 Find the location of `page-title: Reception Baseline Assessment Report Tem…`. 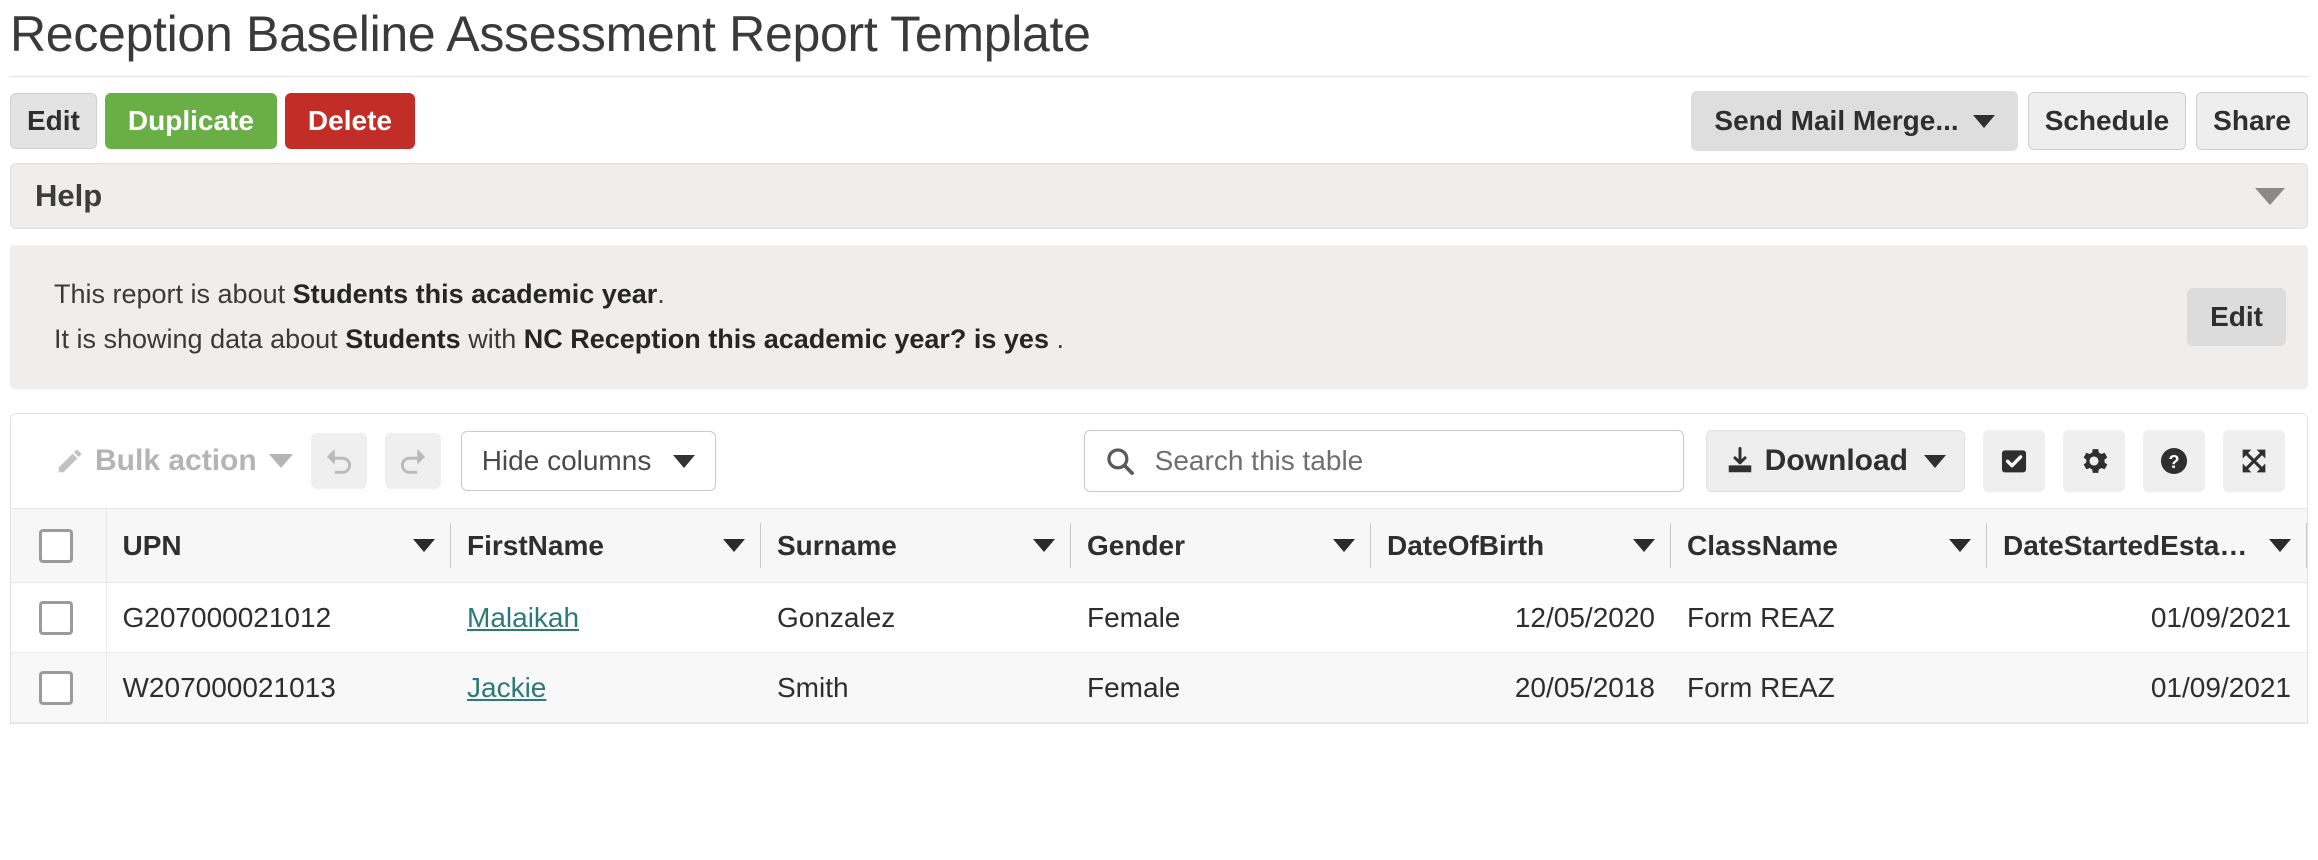

page-title: Reception Baseline Assessment Report Tem… is located at coordinates (550, 34).